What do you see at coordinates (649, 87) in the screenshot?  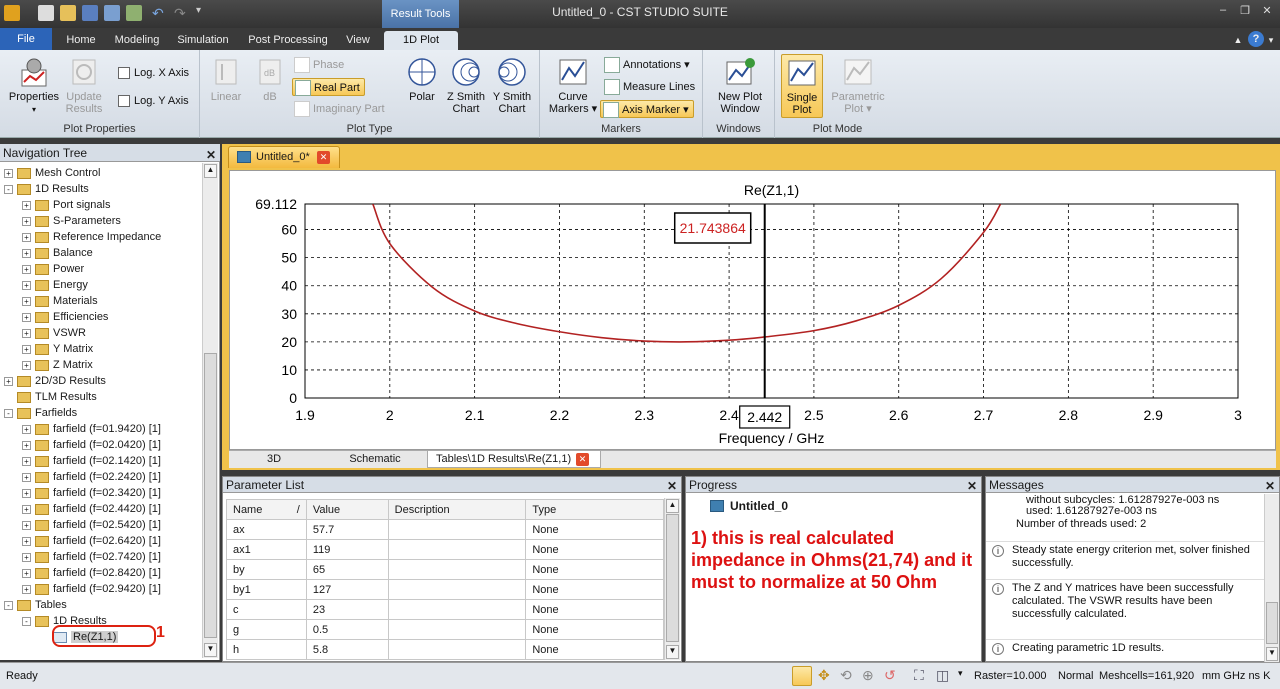 I see `measure-lines-button: Measure Lines` at bounding box center [649, 87].